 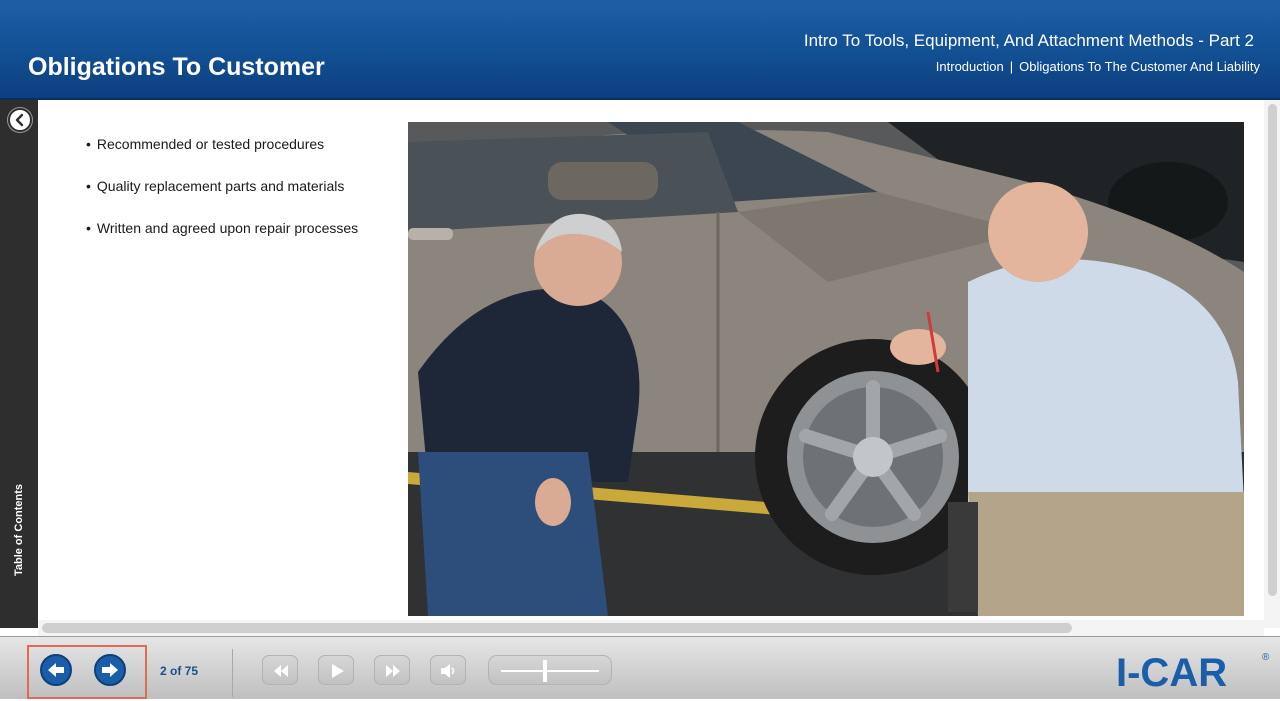 What do you see at coordinates (1171, 673) in the screenshot?
I see `logo-text: I-CAR` at bounding box center [1171, 673].